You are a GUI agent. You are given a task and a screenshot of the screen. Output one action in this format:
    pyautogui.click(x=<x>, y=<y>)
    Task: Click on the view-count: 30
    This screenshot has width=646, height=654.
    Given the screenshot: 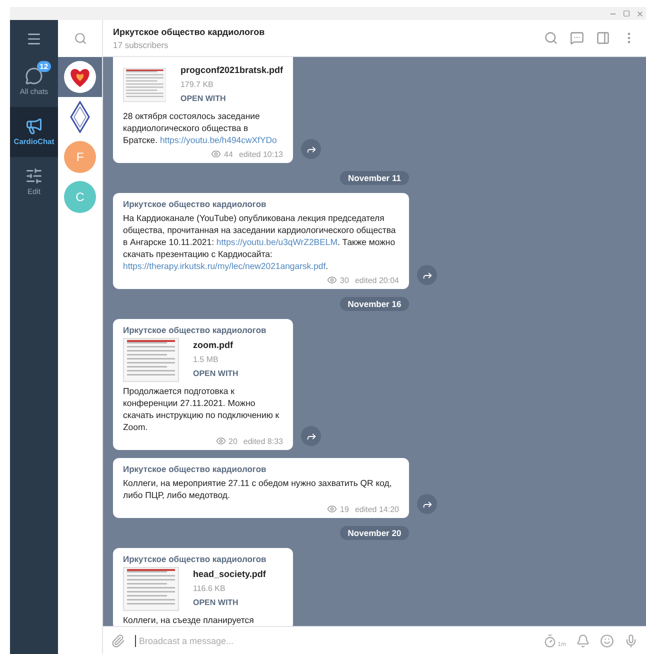 What is the action you would take?
    pyautogui.click(x=344, y=280)
    